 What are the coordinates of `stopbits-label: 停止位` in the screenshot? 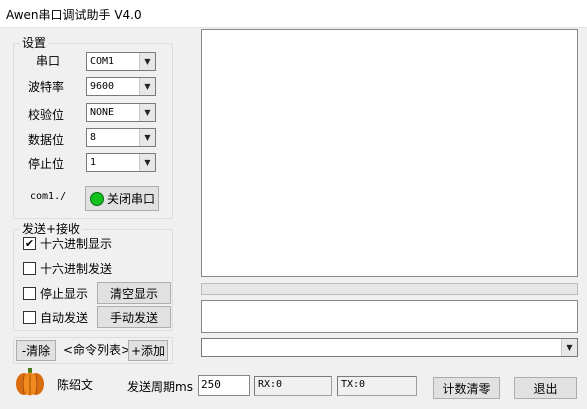 It's located at (46, 164).